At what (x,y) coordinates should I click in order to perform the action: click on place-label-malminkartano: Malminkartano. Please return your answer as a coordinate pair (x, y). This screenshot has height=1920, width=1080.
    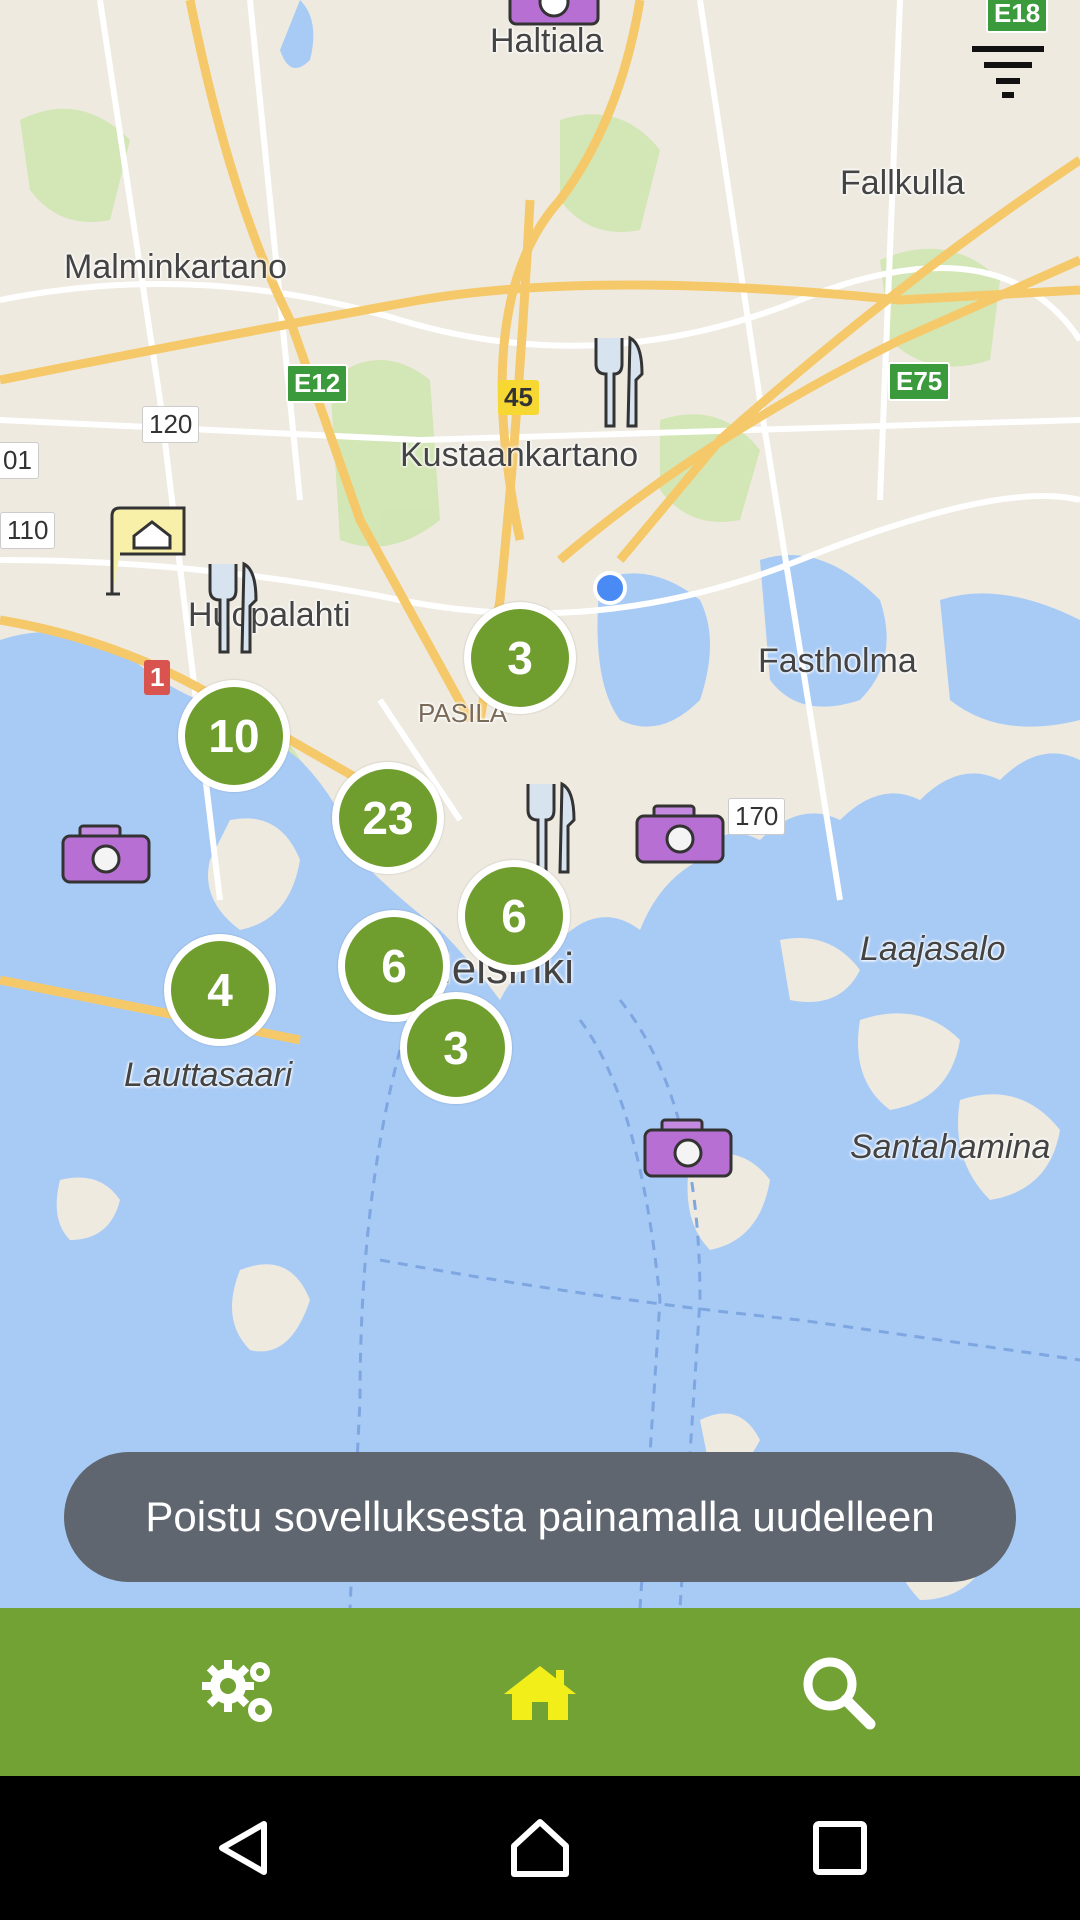
    Looking at the image, I should click on (175, 267).